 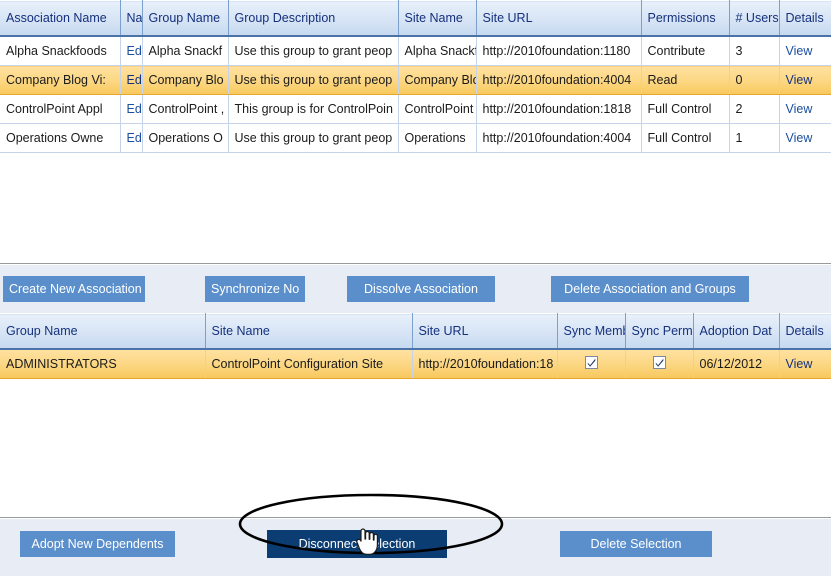 What do you see at coordinates (485, 331) in the screenshot?
I see `col-header-dep-site-url: Site URL` at bounding box center [485, 331].